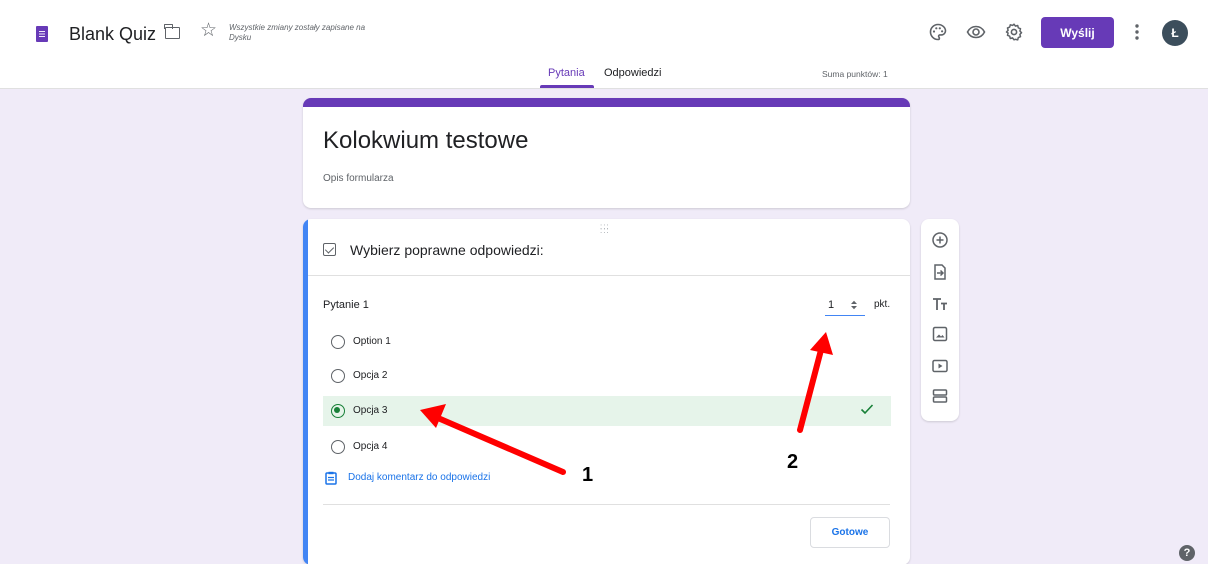 Image resolution: width=1208 pixels, height=564 pixels. I want to click on eye-icon, so click(976, 32).